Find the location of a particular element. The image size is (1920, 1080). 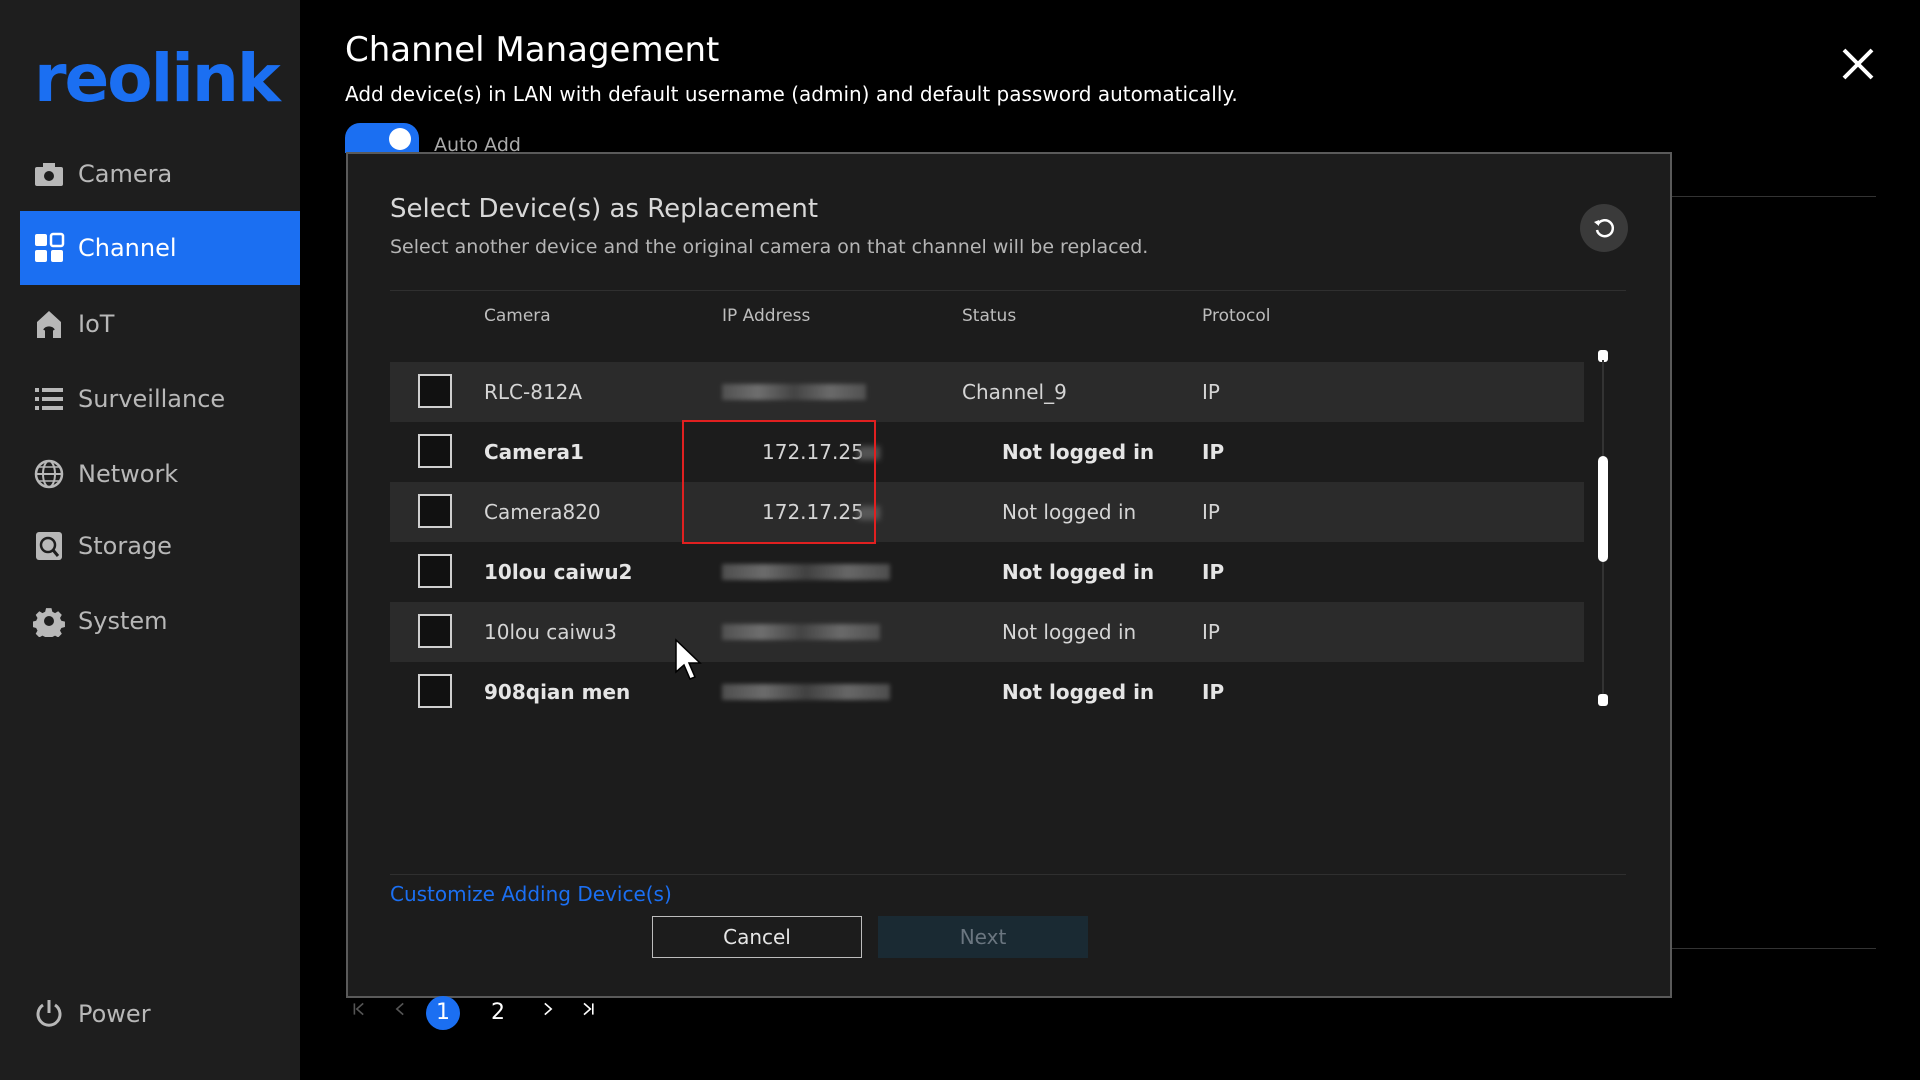

camera-name: 908qian men is located at coordinates (557, 692).